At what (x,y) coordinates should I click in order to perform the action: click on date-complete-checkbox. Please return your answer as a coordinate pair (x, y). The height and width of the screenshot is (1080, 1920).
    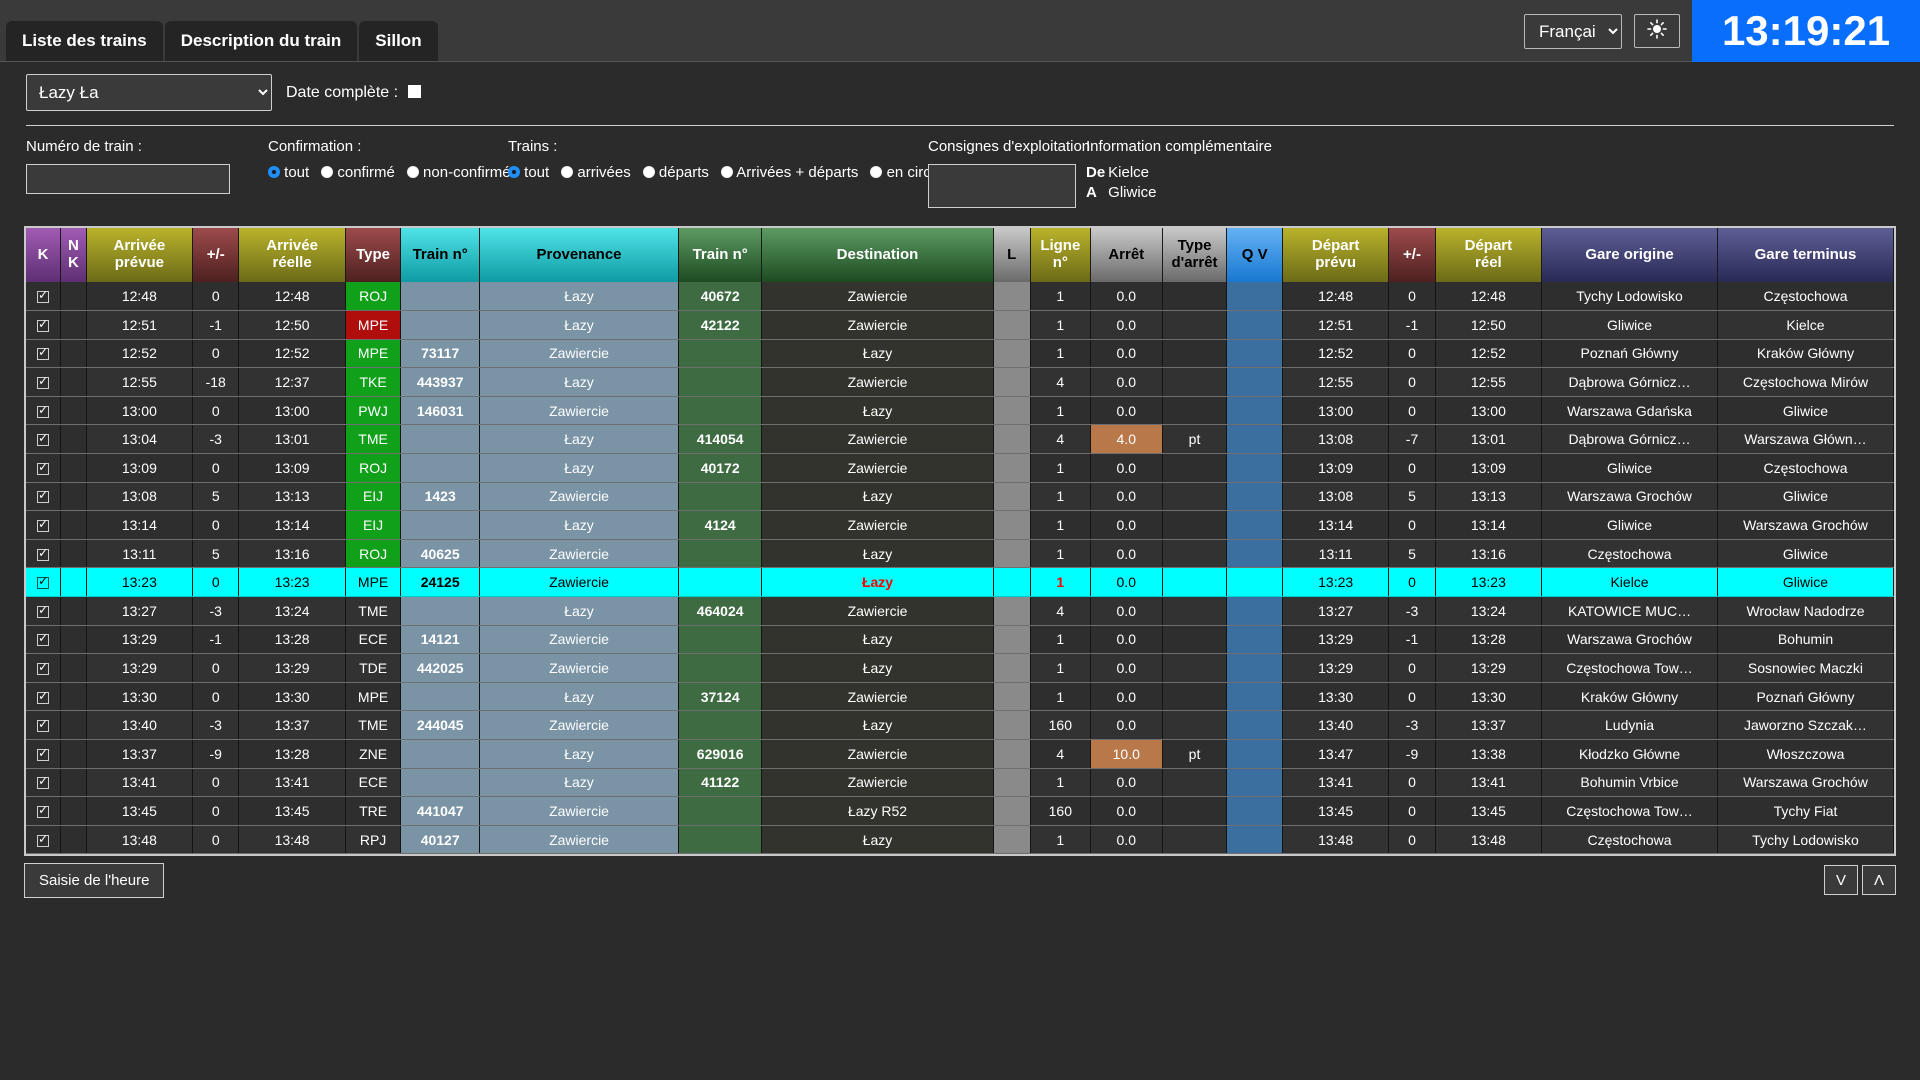
    Looking at the image, I should click on (414, 91).